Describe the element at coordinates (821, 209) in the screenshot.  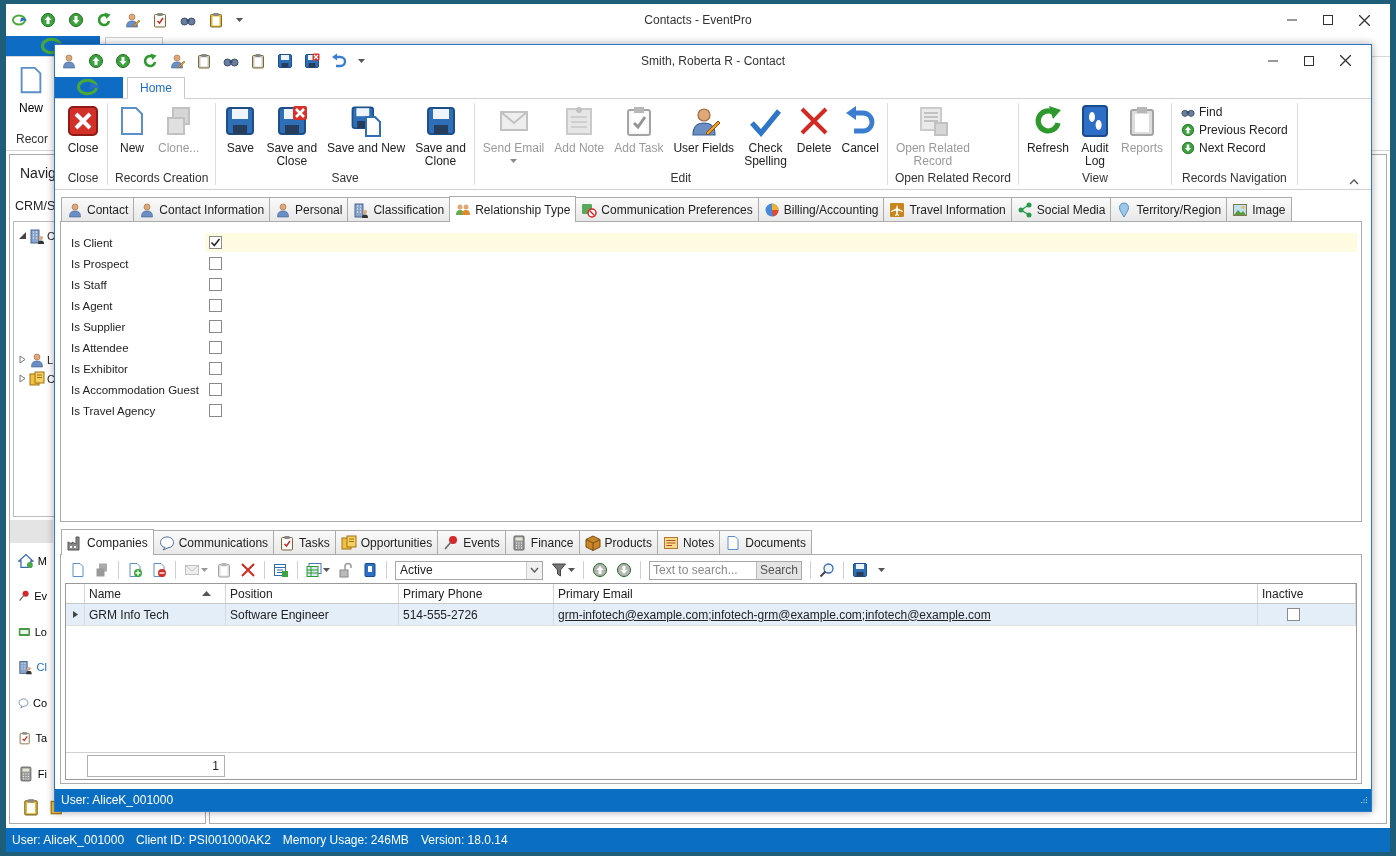
I see `tab: Billing/Accounting` at that location.